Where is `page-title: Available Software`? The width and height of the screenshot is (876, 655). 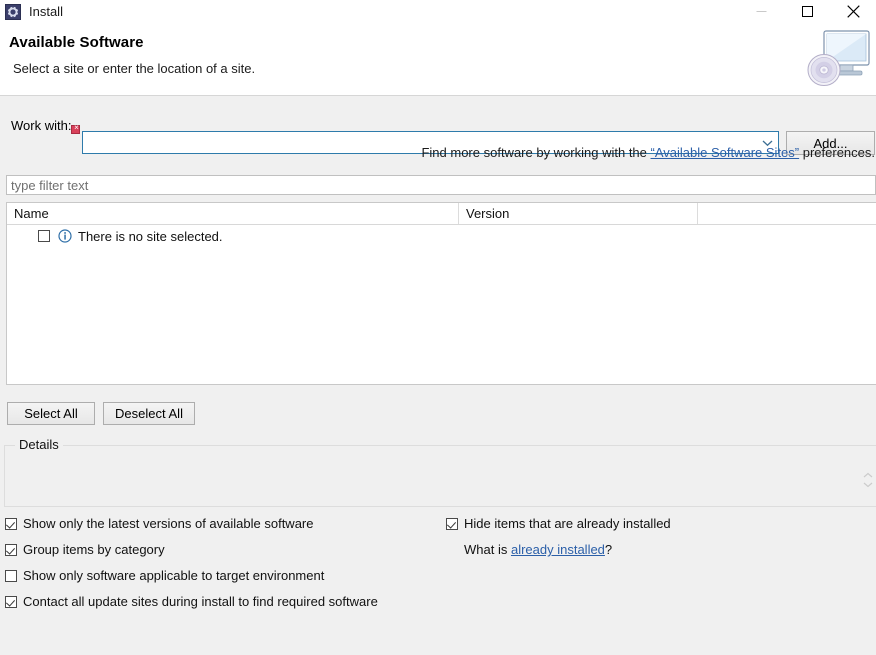
page-title: Available Software is located at coordinates (76, 42).